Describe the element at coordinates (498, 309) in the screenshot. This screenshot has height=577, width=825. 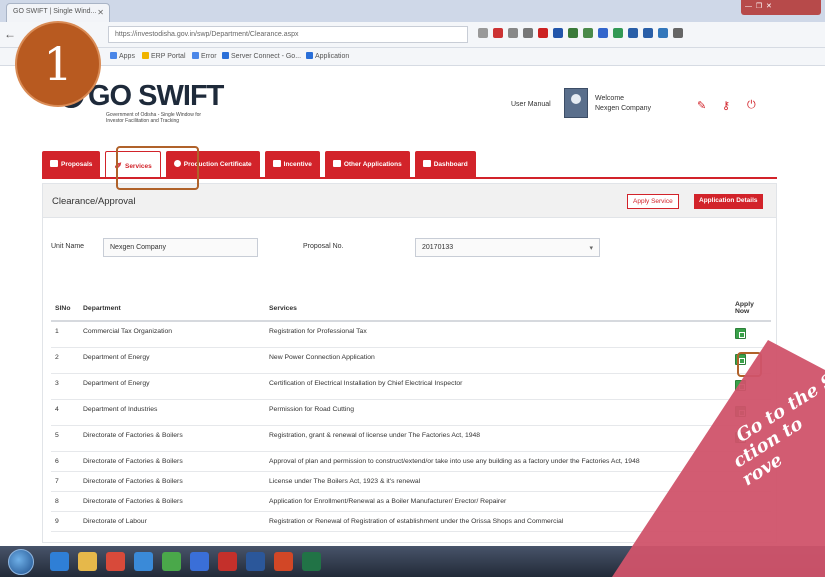
I see `column-header: Services` at that location.